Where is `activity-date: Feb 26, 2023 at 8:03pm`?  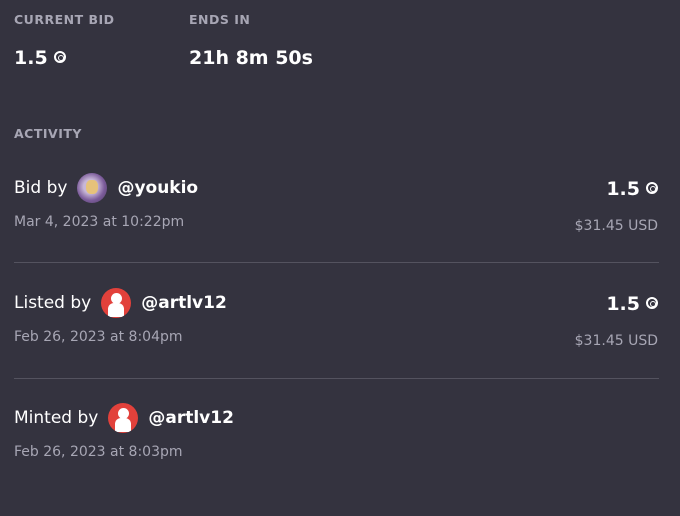 activity-date: Feb 26, 2023 at 8:03pm is located at coordinates (98, 452).